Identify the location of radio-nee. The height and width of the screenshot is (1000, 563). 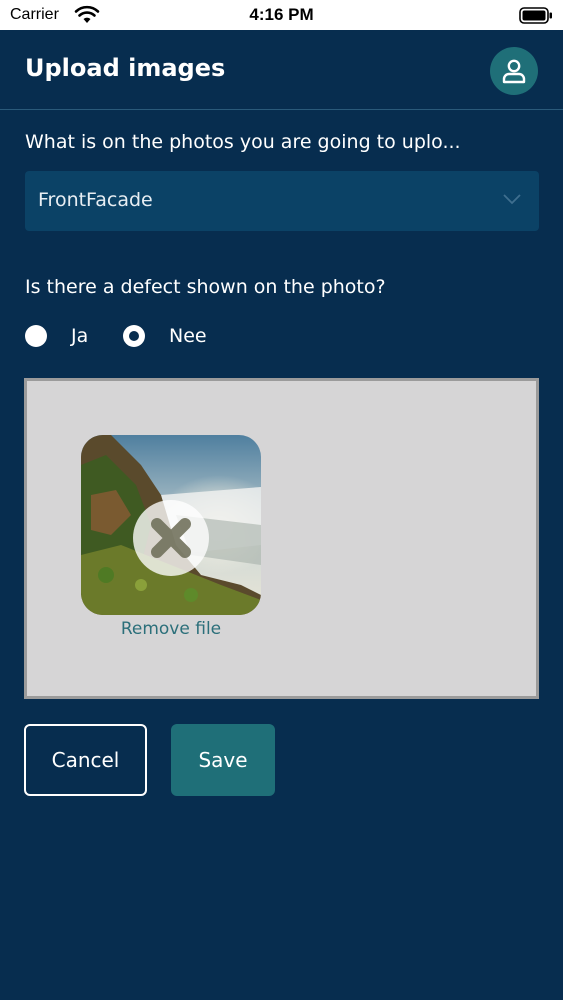
(134, 336).